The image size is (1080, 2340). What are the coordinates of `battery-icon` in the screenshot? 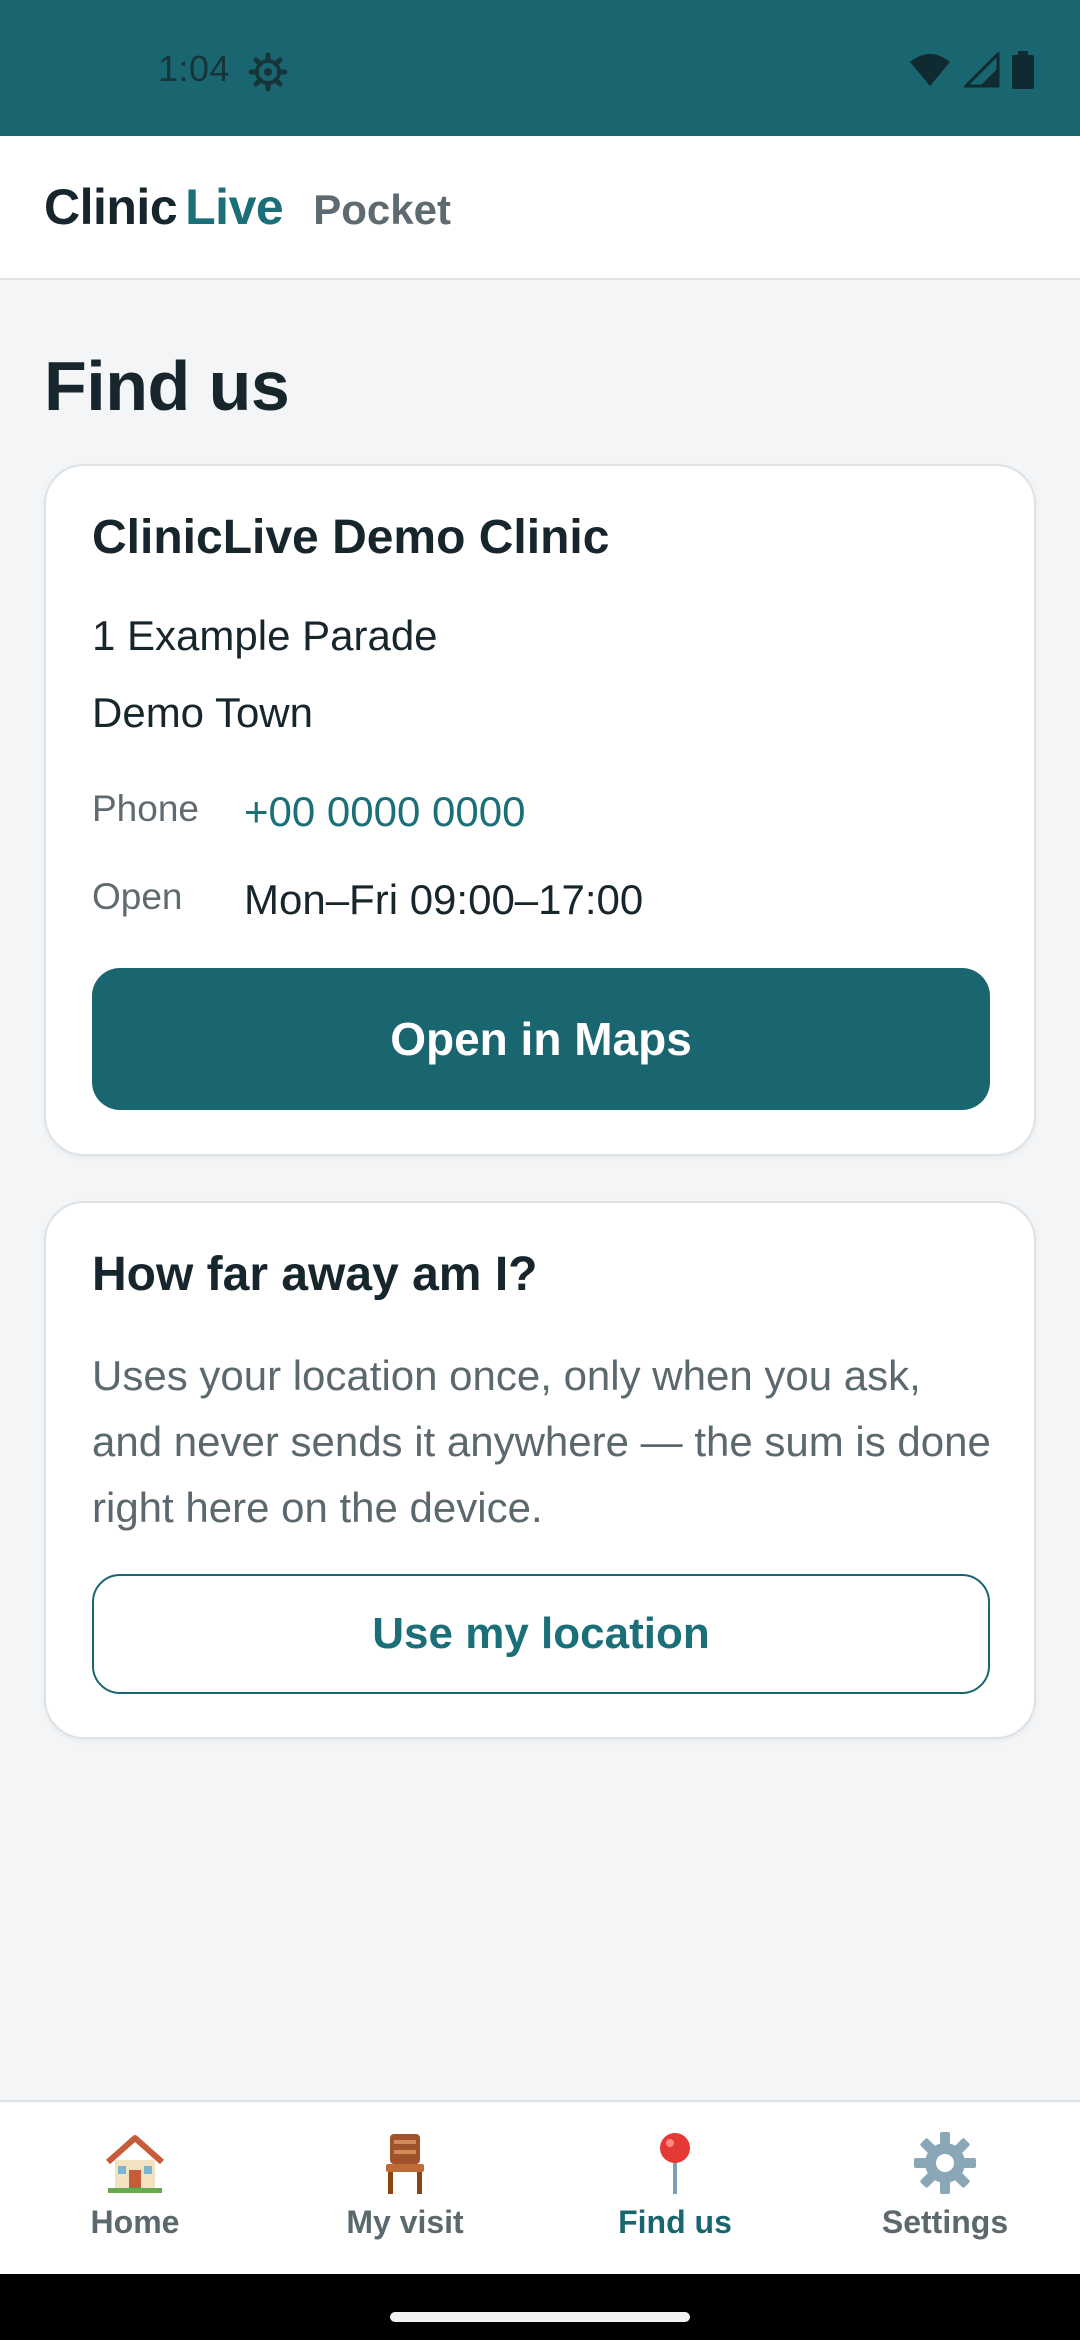 It's located at (1023, 72).